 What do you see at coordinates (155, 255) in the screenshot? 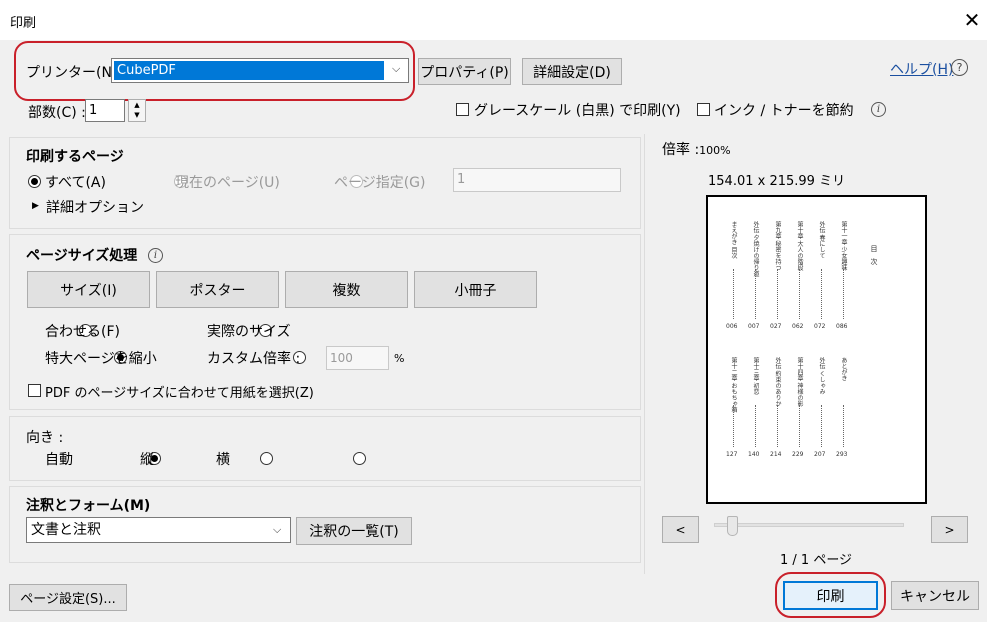
I see `sizing-info-icon: i` at bounding box center [155, 255].